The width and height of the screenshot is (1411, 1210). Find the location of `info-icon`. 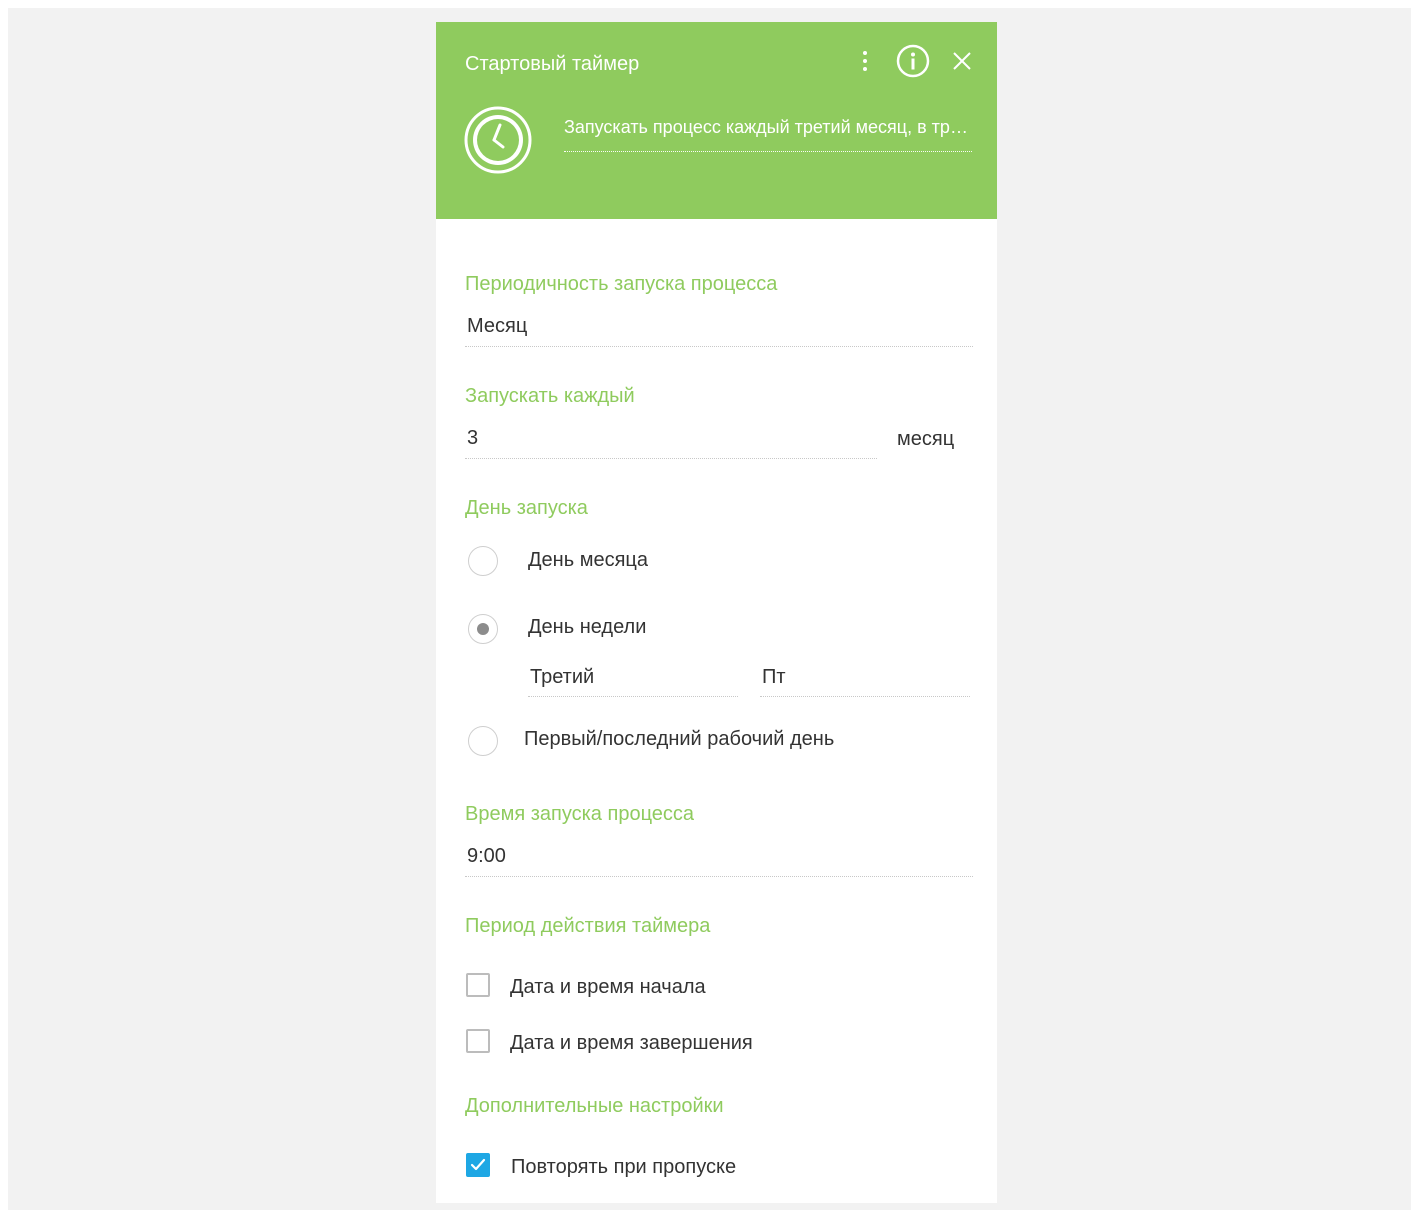

info-icon is located at coordinates (913, 61).